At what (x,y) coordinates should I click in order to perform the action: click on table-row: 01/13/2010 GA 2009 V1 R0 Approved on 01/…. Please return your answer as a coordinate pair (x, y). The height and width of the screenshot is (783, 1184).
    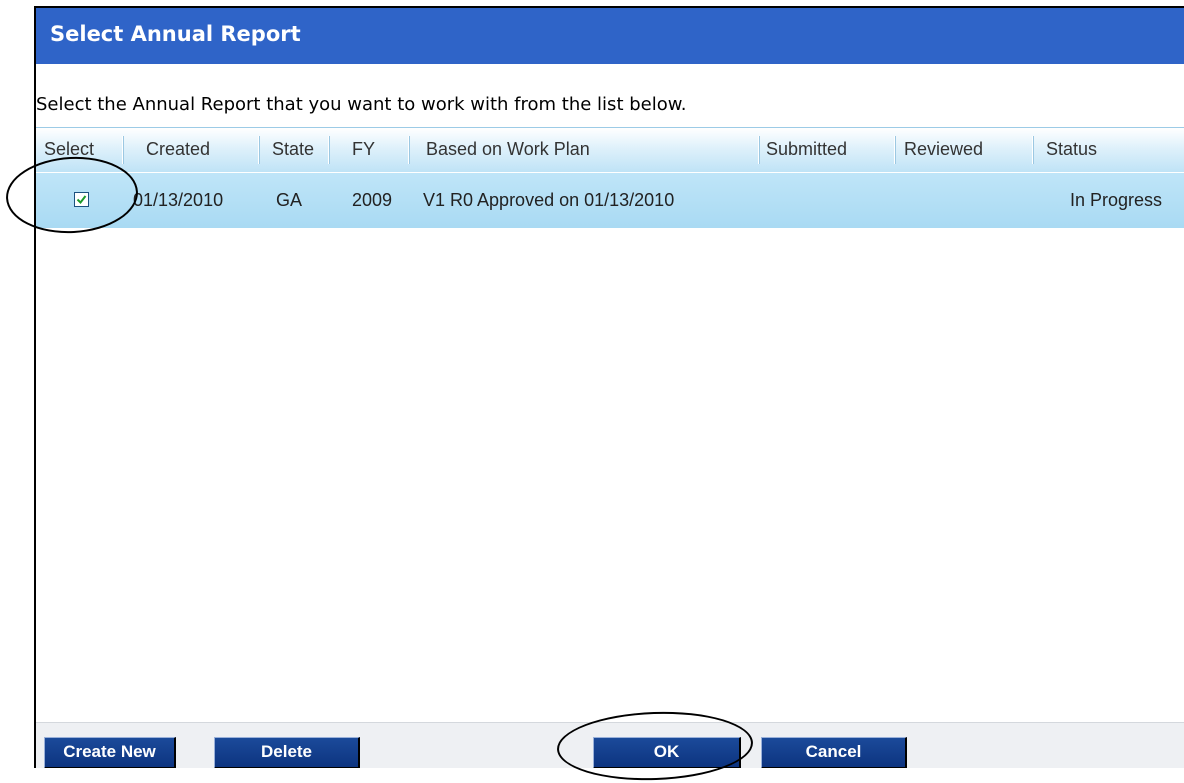
    Looking at the image, I should click on (610, 200).